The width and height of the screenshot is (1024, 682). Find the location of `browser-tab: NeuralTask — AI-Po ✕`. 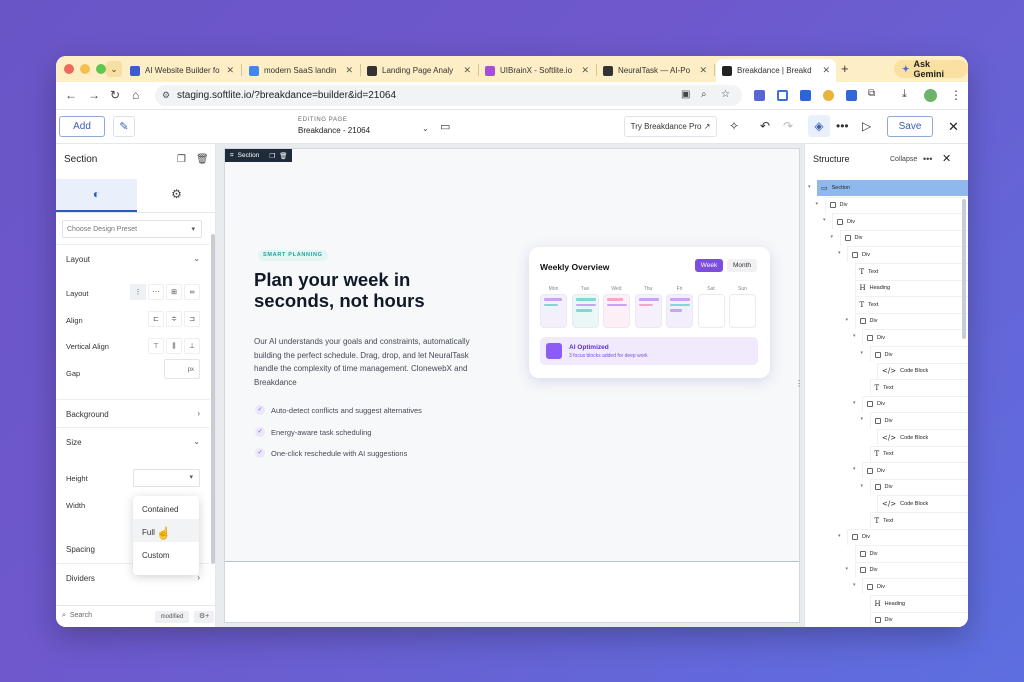

browser-tab: NeuralTask — AI-Po ✕ is located at coordinates (655, 70).